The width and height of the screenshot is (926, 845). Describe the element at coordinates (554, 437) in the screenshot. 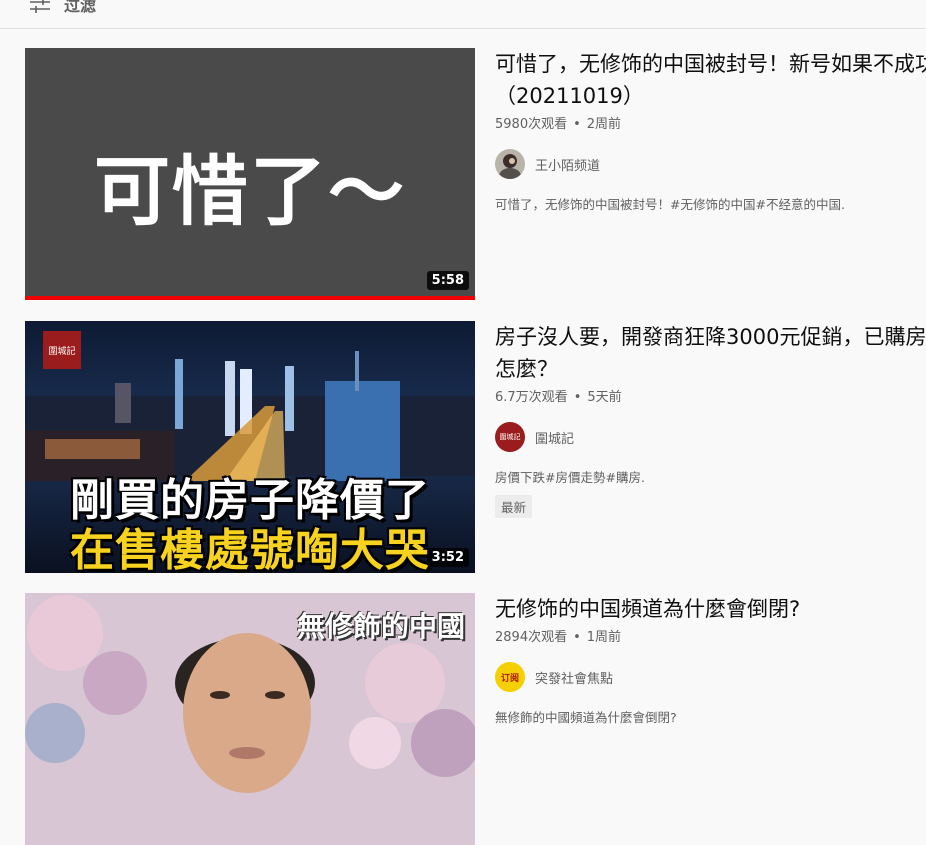

I see `channel-name: 圍城記` at that location.